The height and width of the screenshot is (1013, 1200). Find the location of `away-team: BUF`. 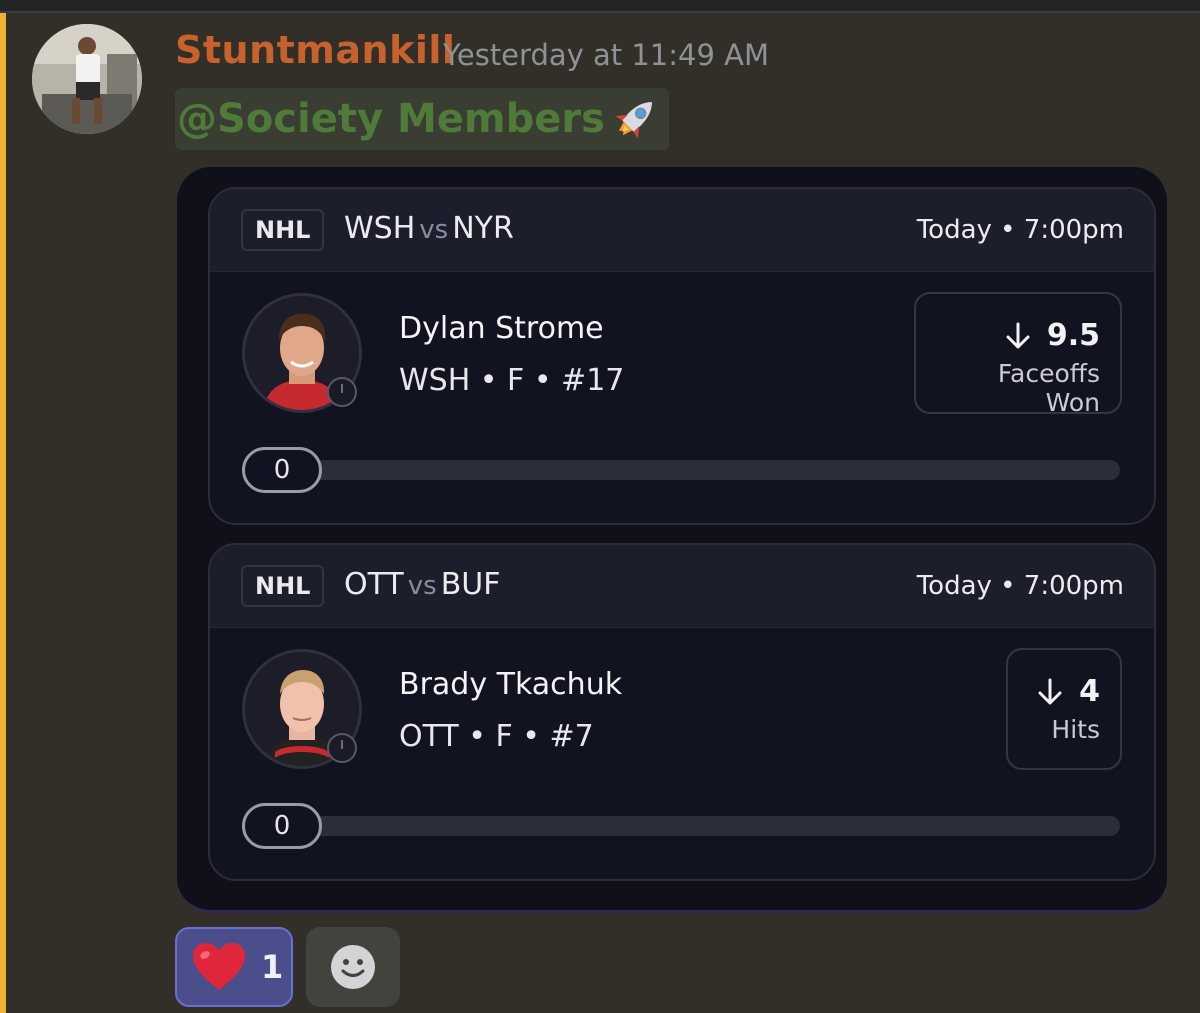

away-team: BUF is located at coordinates (470, 584).